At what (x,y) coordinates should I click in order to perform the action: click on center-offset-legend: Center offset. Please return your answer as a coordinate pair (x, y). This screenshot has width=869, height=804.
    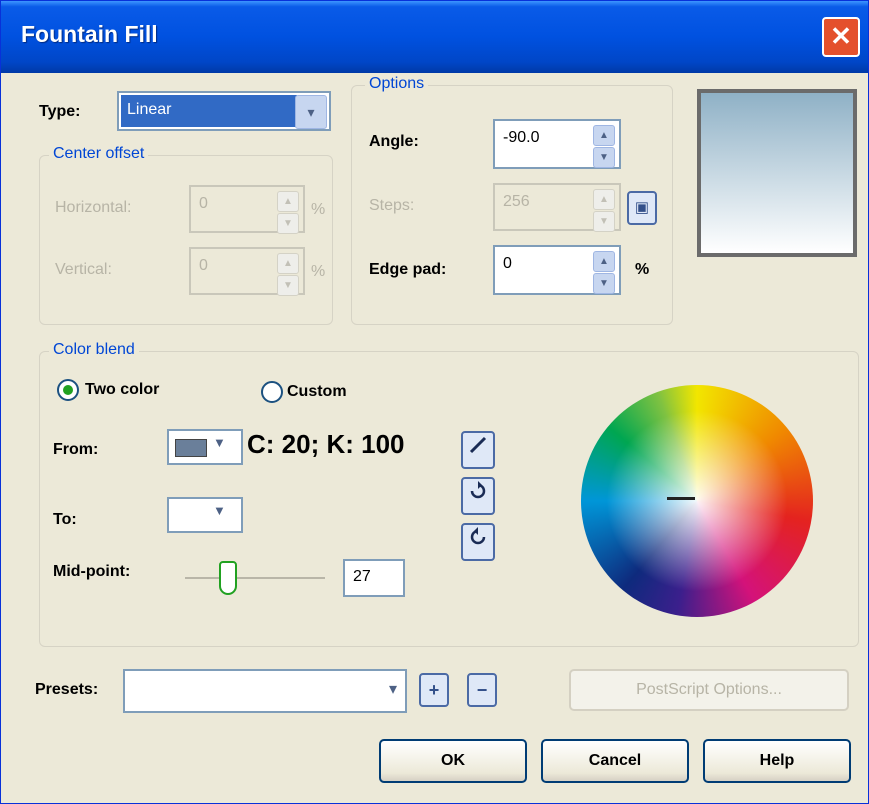
    Looking at the image, I should click on (99, 154).